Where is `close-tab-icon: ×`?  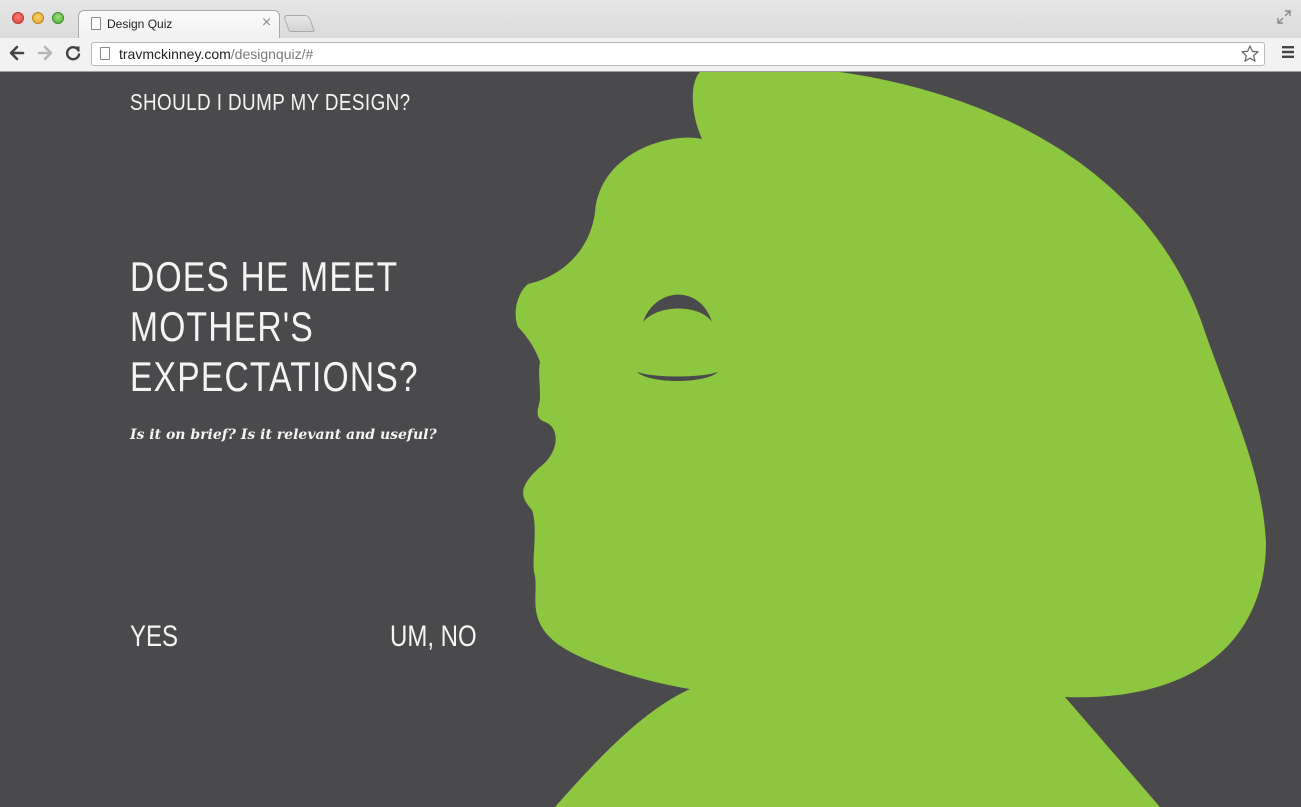 close-tab-icon: × is located at coordinates (266, 22).